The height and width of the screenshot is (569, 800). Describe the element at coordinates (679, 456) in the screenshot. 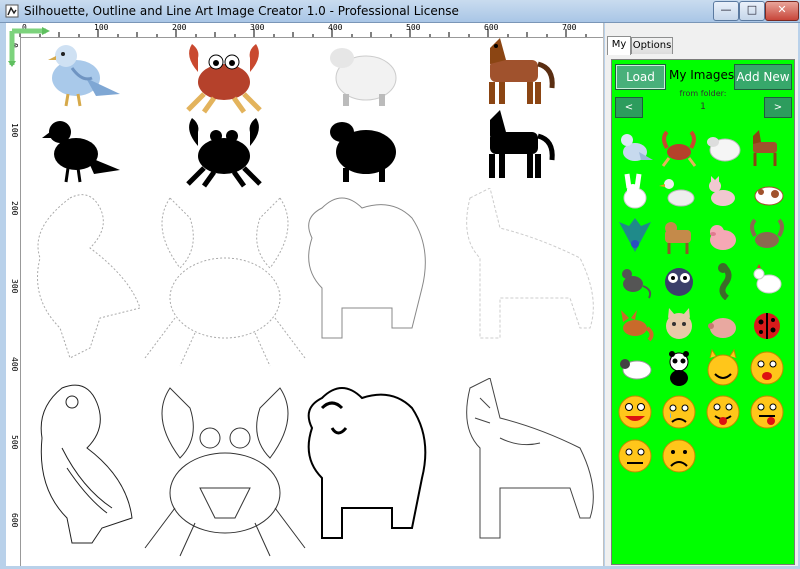

I see `frown-smiley-icon` at that location.